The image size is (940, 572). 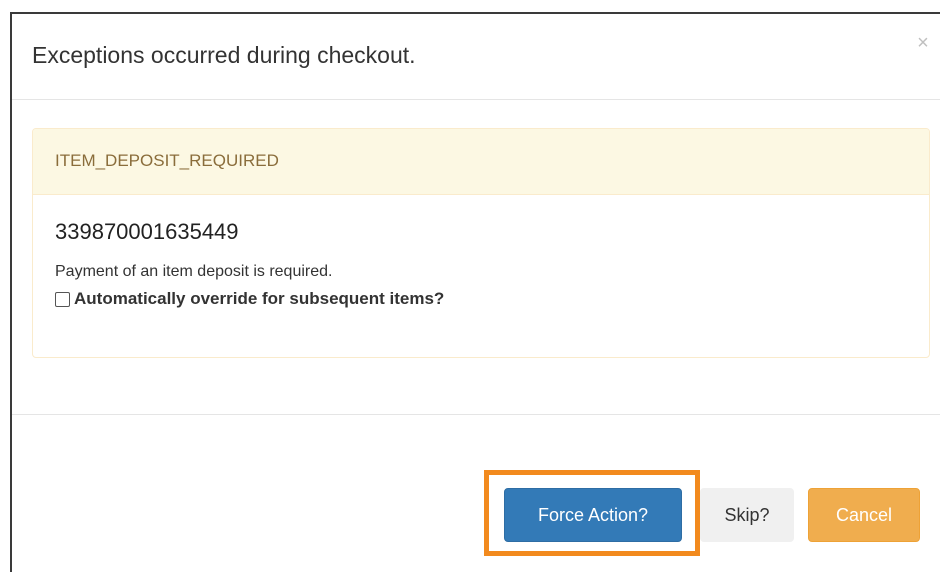 What do you see at coordinates (864, 515) in the screenshot?
I see `cancel-button: Cancel` at bounding box center [864, 515].